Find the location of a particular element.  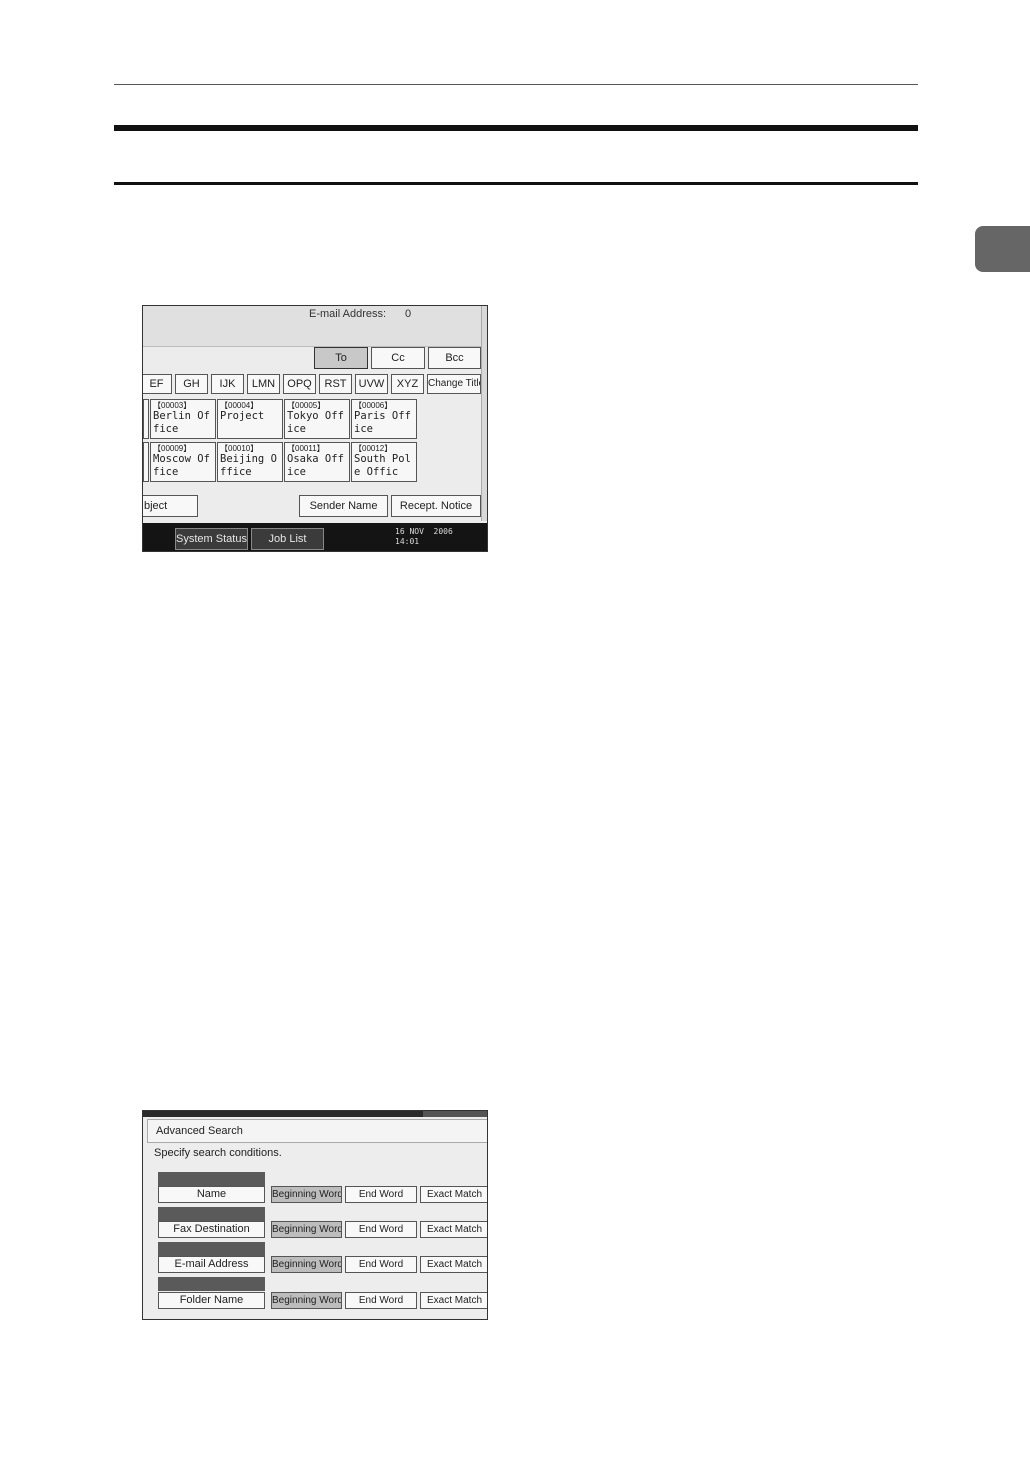

destination-code: 【00005】 is located at coordinates (306, 405).